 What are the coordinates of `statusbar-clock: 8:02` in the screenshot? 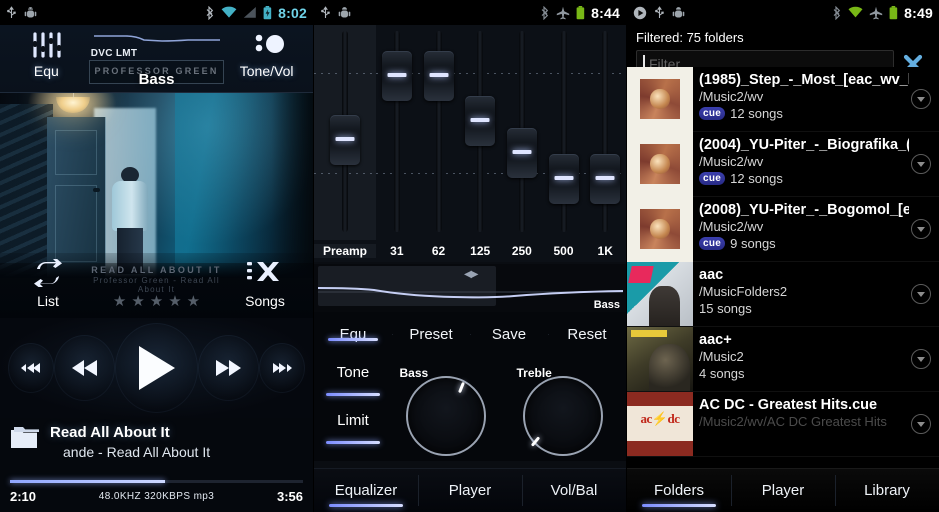 It's located at (292, 12).